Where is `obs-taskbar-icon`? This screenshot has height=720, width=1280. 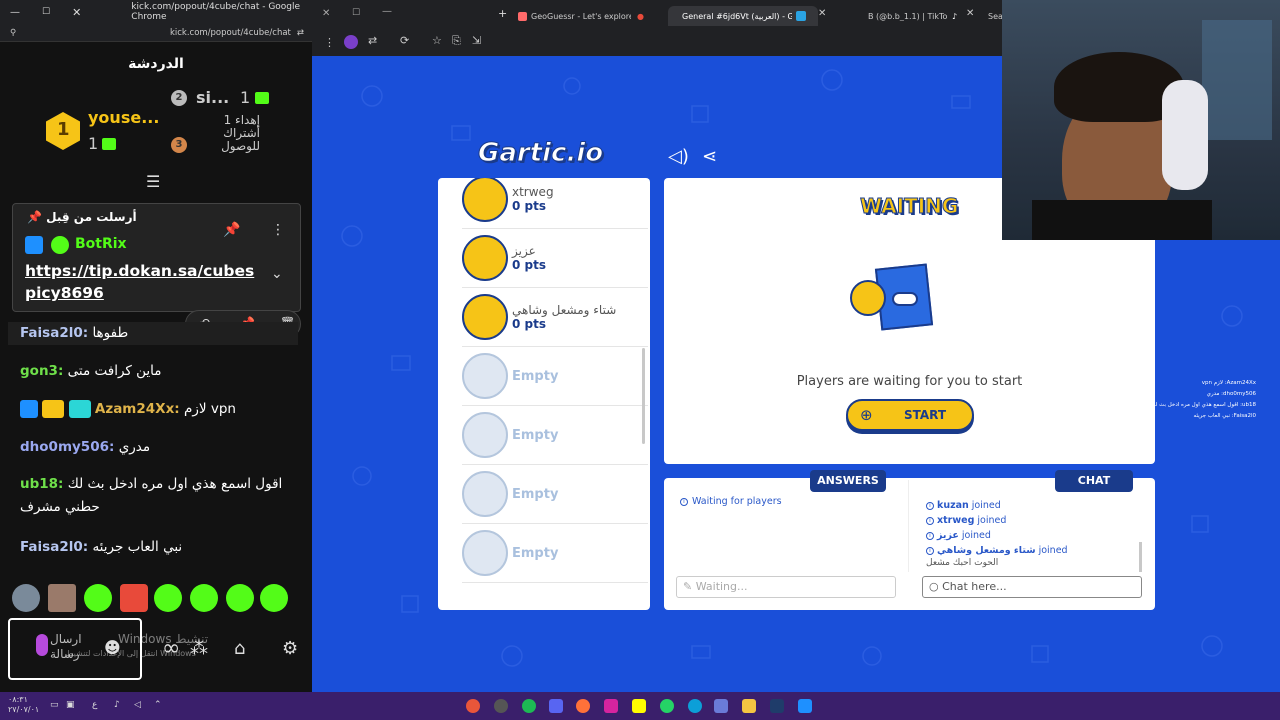 obs-taskbar-icon is located at coordinates (501, 706).